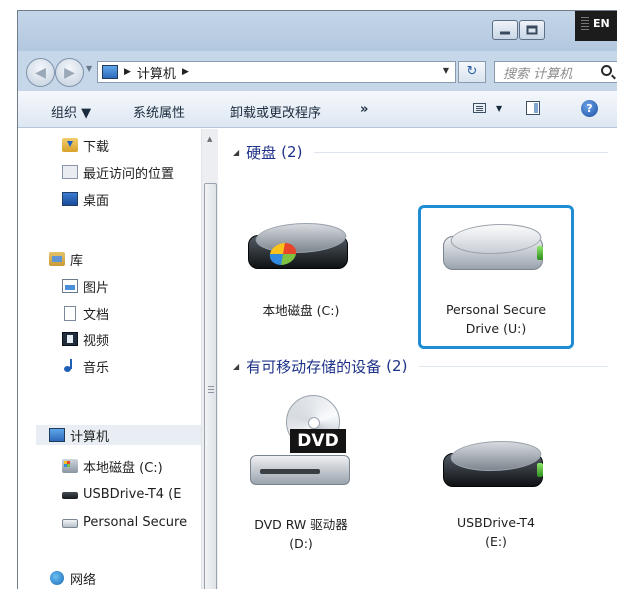 The width and height of the screenshot is (617, 589). I want to click on title-bar: EN, so click(317, 31).